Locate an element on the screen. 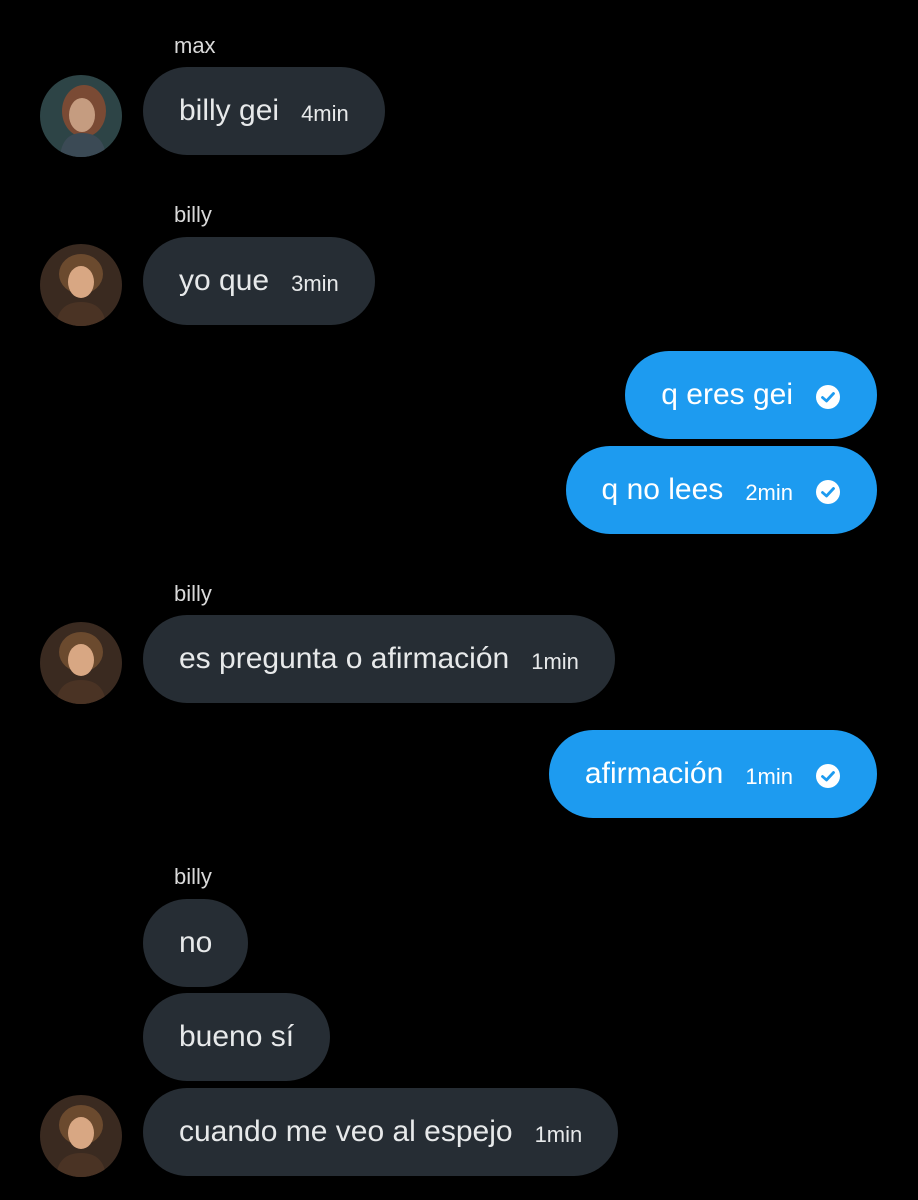 The width and height of the screenshot is (918, 1200). message-bubble-sent: q no lees 2min is located at coordinates (721, 490).